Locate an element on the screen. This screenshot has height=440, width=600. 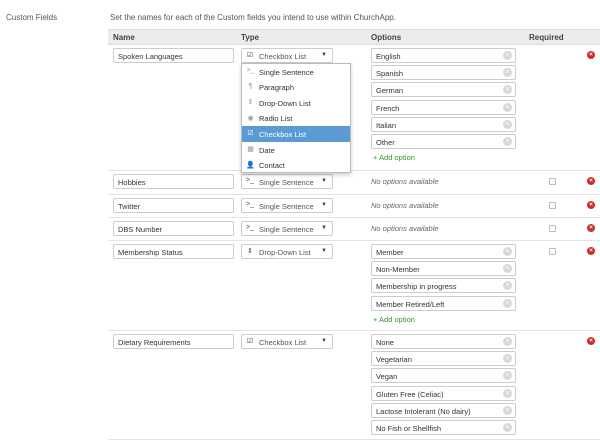
option-input: English × is located at coordinates (443, 55).